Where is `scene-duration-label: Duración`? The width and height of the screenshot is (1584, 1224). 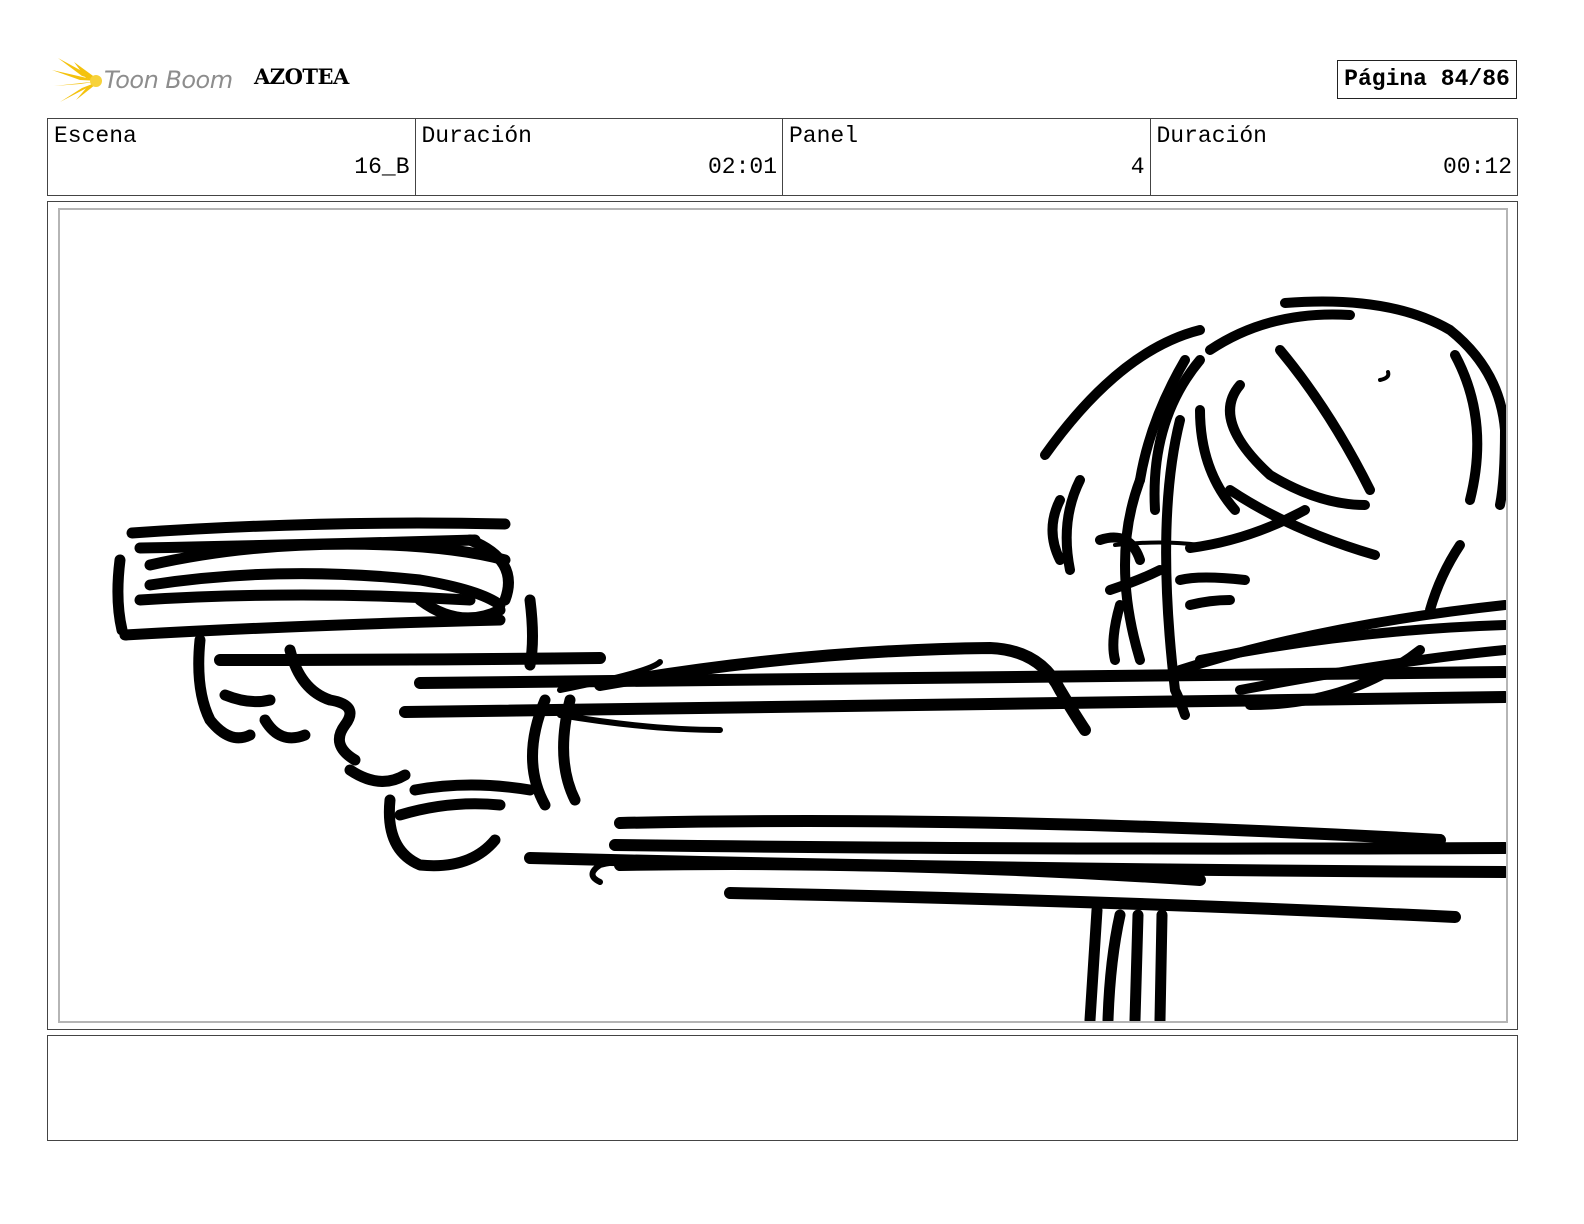
scene-duration-label: Duración is located at coordinates (476, 136).